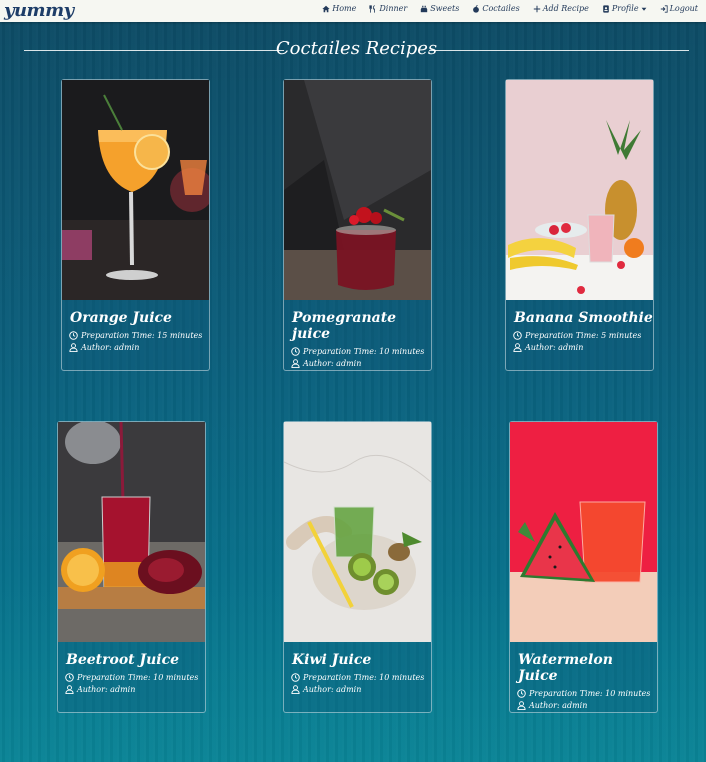 Image resolution: width=706 pixels, height=762 pixels. What do you see at coordinates (326, 8) in the screenshot?
I see `home-icon` at bounding box center [326, 8].